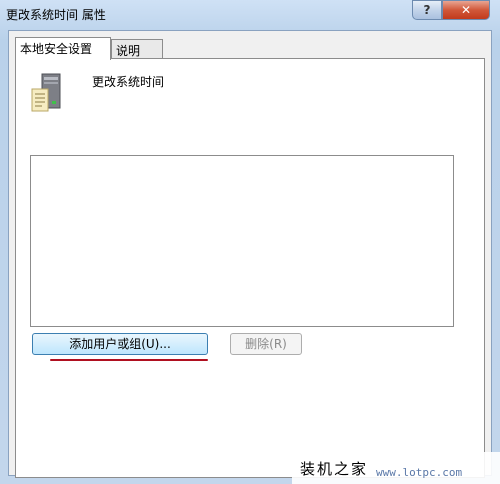 The image size is (500, 484). What do you see at coordinates (129, 360) in the screenshot?
I see `highlight-underline` at bounding box center [129, 360].